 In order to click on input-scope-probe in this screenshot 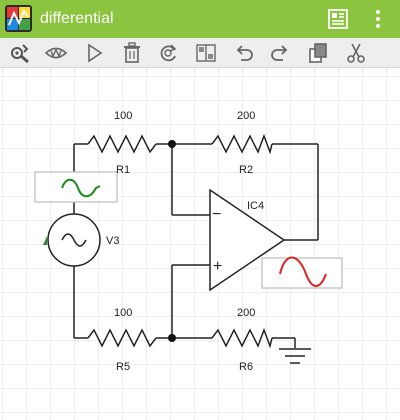, I will do `click(76, 187)`.